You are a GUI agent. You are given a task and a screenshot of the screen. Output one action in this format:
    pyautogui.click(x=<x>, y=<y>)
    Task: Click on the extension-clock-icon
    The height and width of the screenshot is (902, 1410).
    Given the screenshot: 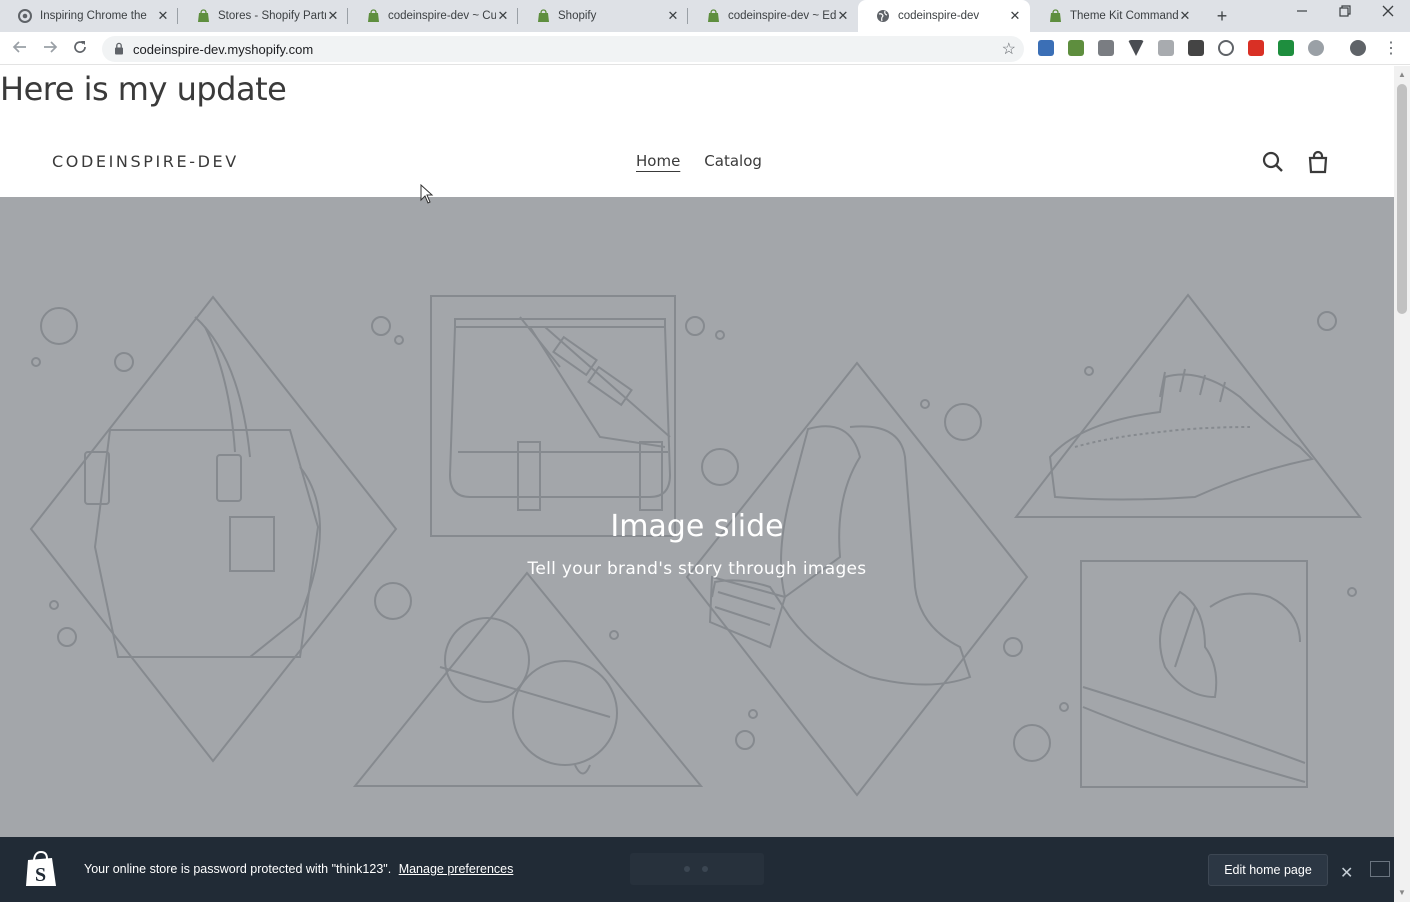 What is the action you would take?
    pyautogui.click(x=1226, y=48)
    